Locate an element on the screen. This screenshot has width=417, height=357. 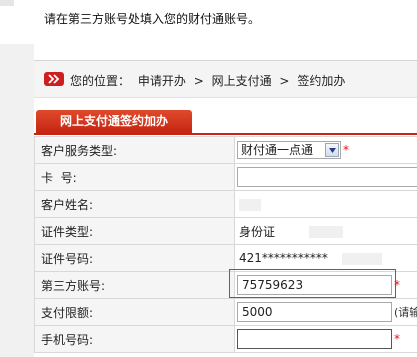
id-no-value: 421*********** is located at coordinates (283, 258).